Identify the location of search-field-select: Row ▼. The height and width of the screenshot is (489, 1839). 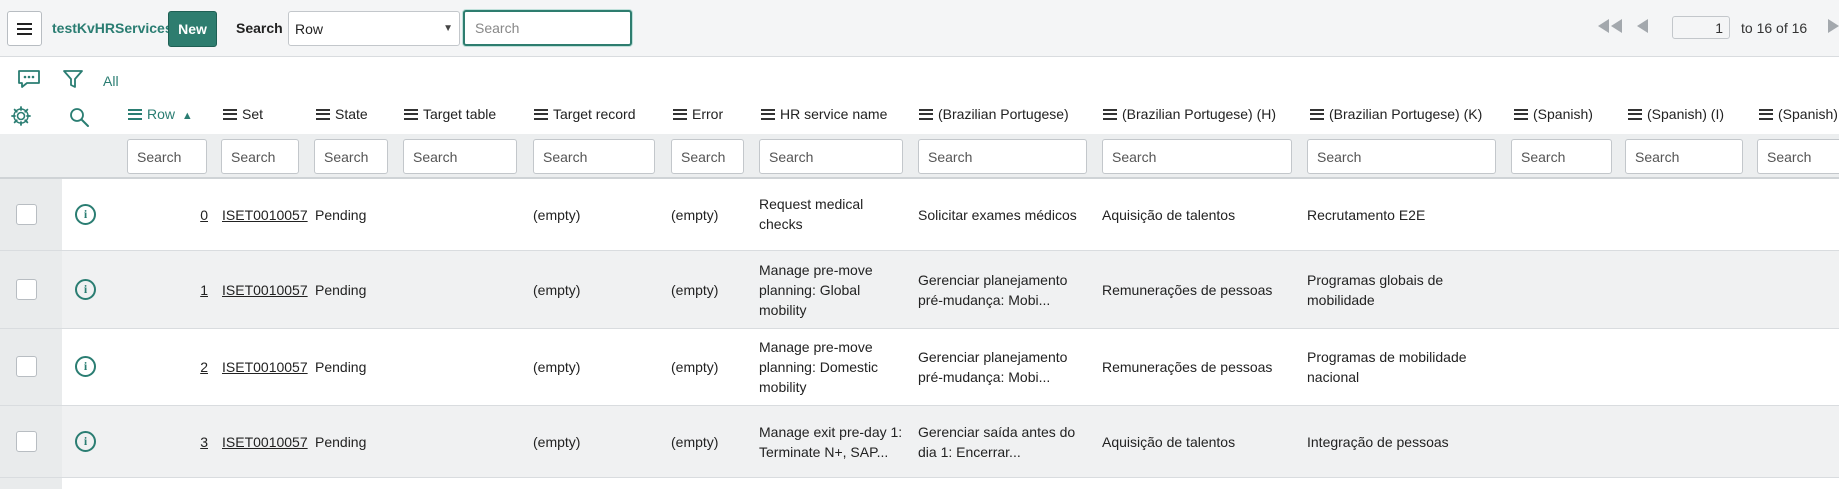
(374, 28).